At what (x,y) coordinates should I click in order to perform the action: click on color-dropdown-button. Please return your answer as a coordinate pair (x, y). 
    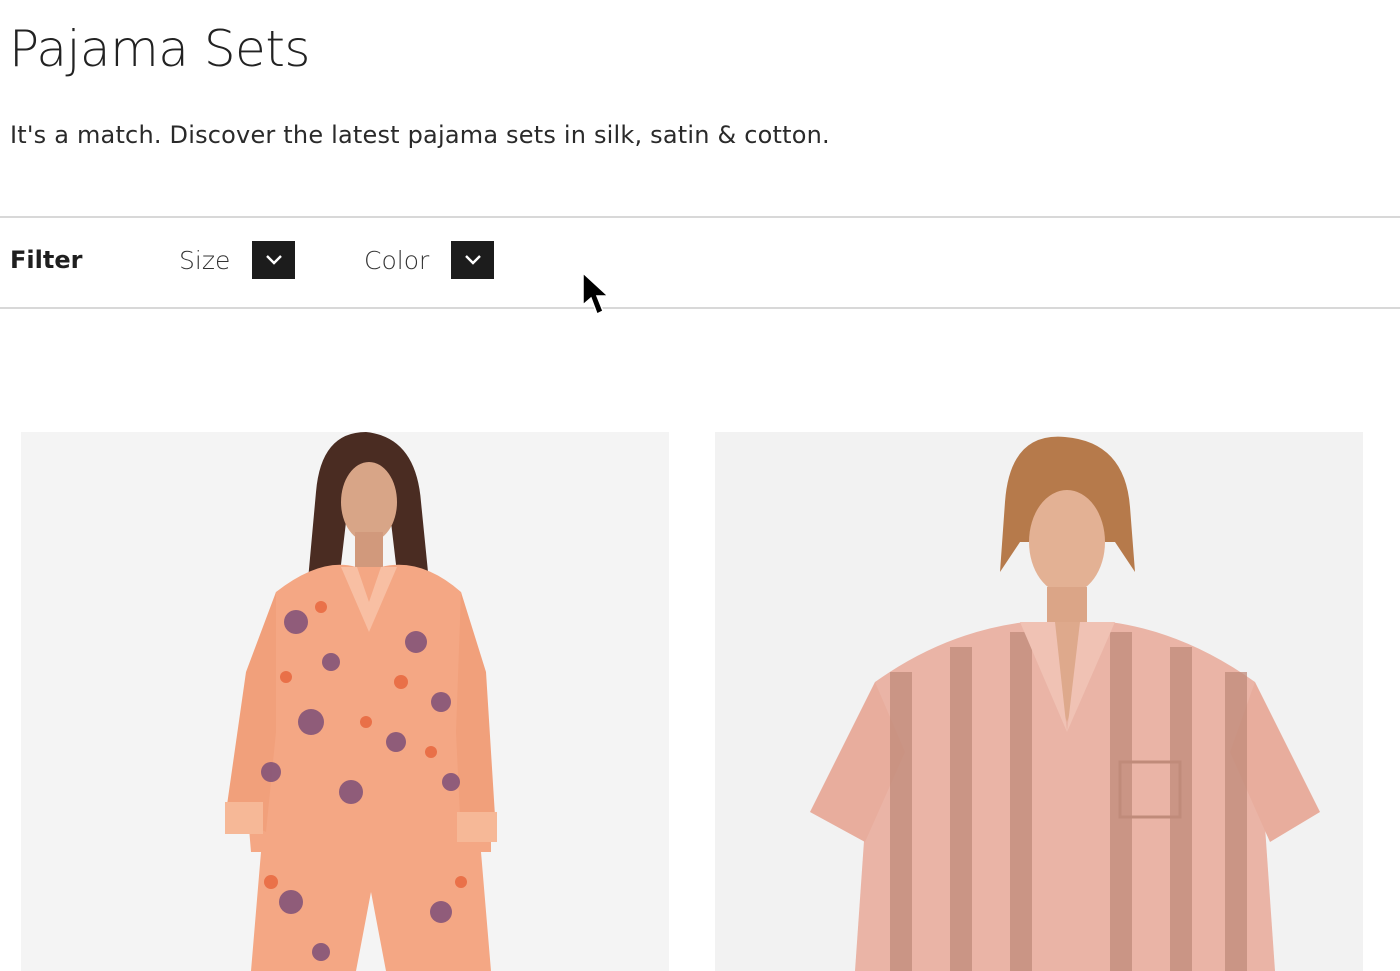
    Looking at the image, I should click on (473, 260).